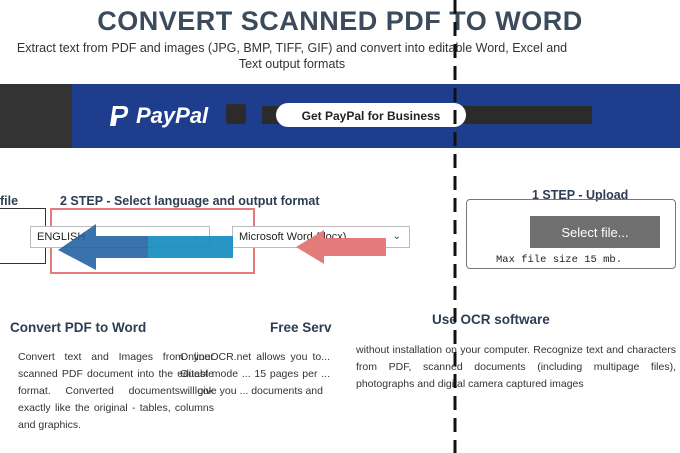  I want to click on paypal-logo-icon, so click(119, 116).